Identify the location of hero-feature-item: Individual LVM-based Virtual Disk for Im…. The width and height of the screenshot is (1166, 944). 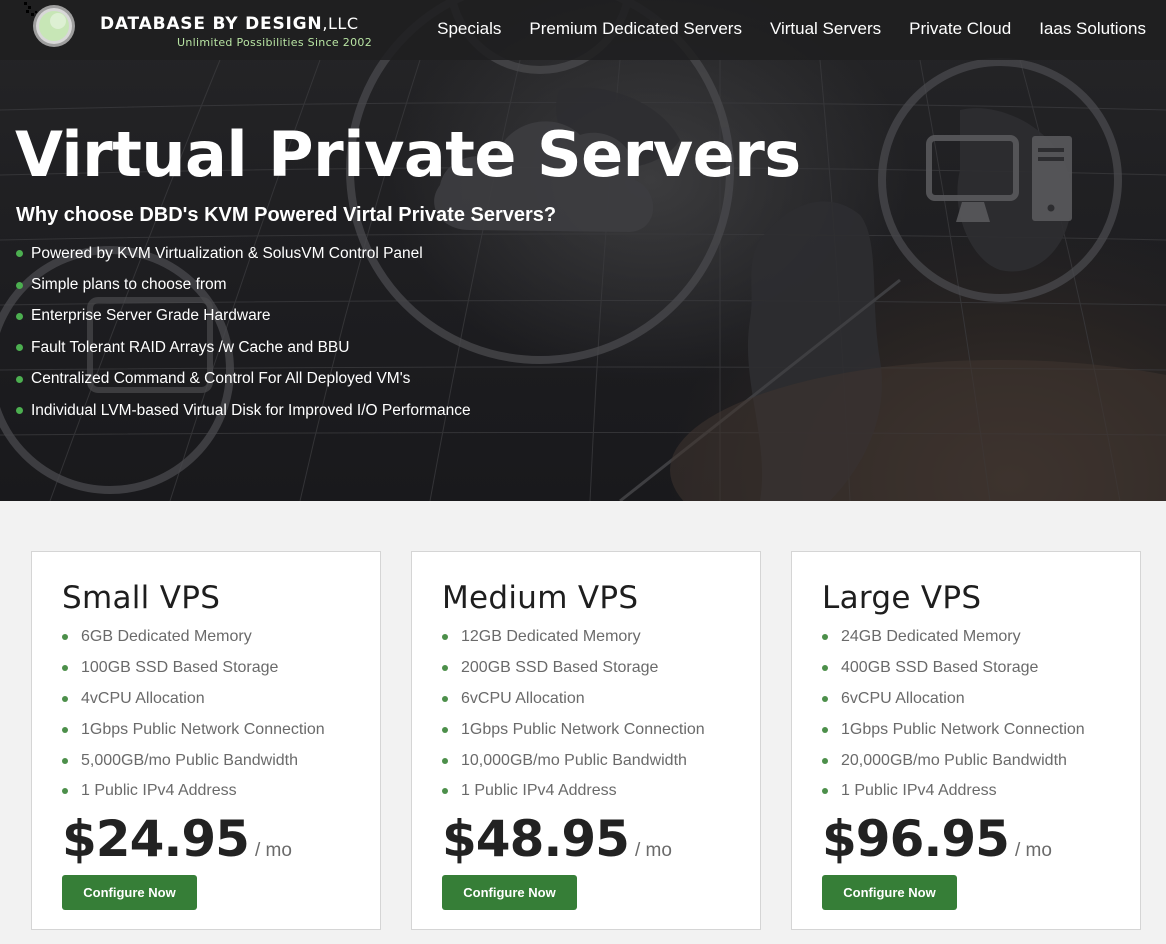
(243, 410).